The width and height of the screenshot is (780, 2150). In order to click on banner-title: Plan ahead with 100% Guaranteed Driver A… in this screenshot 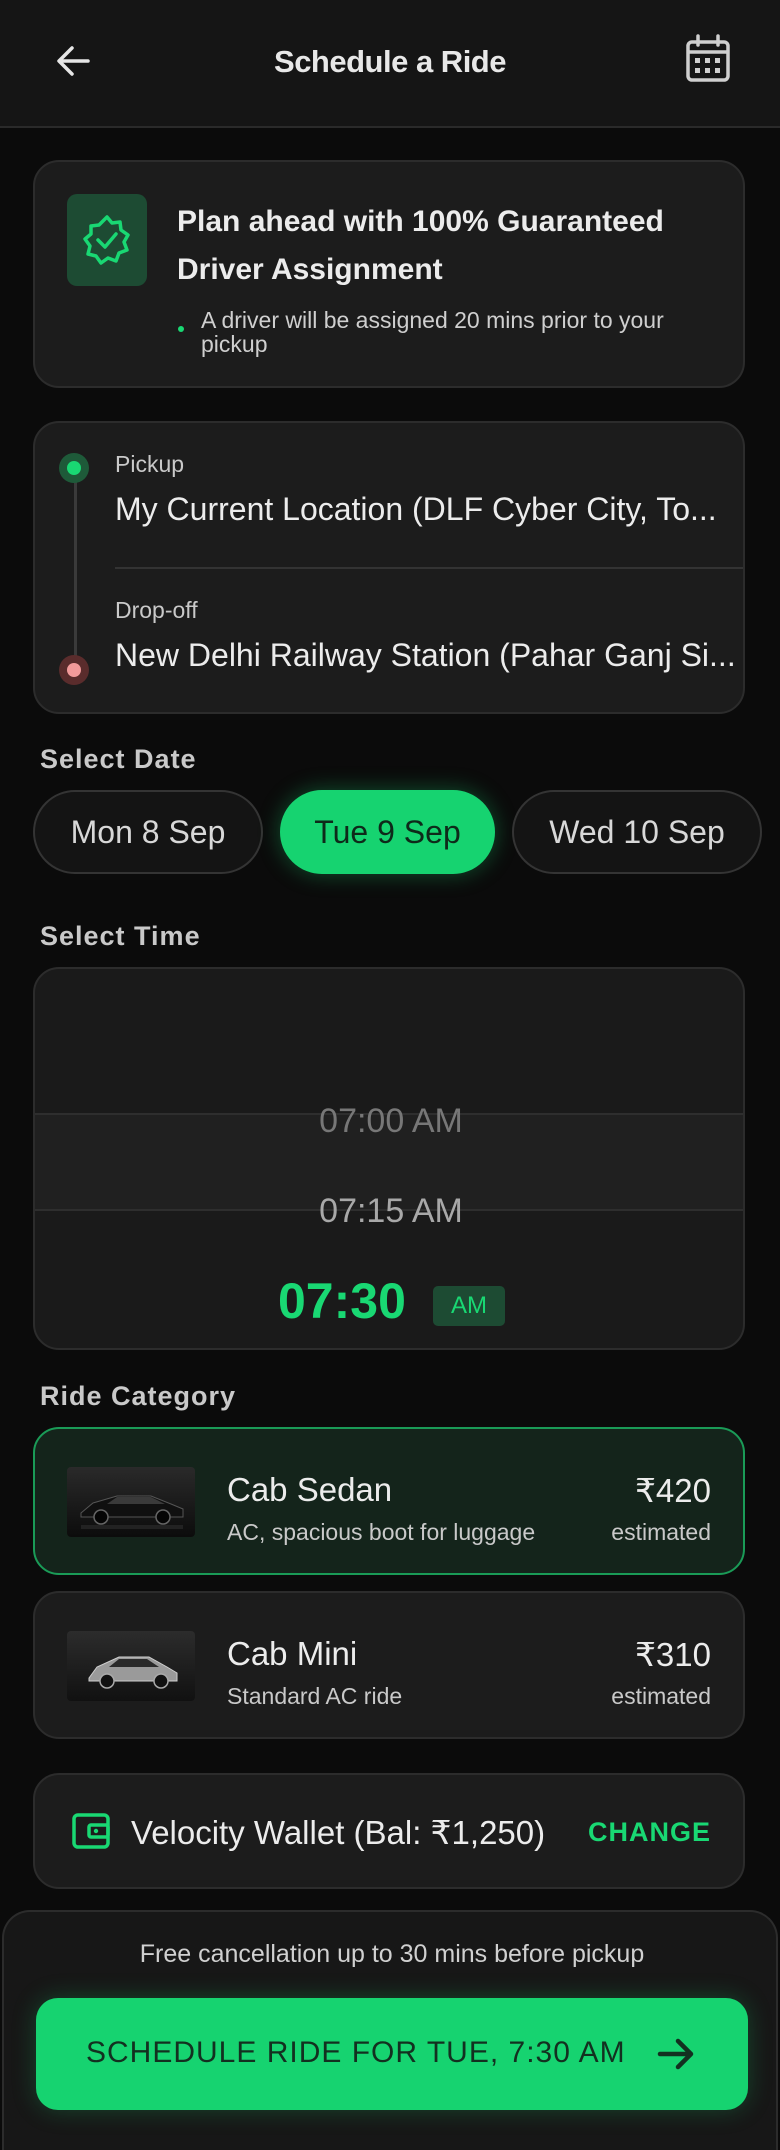, I will do `click(420, 245)`.